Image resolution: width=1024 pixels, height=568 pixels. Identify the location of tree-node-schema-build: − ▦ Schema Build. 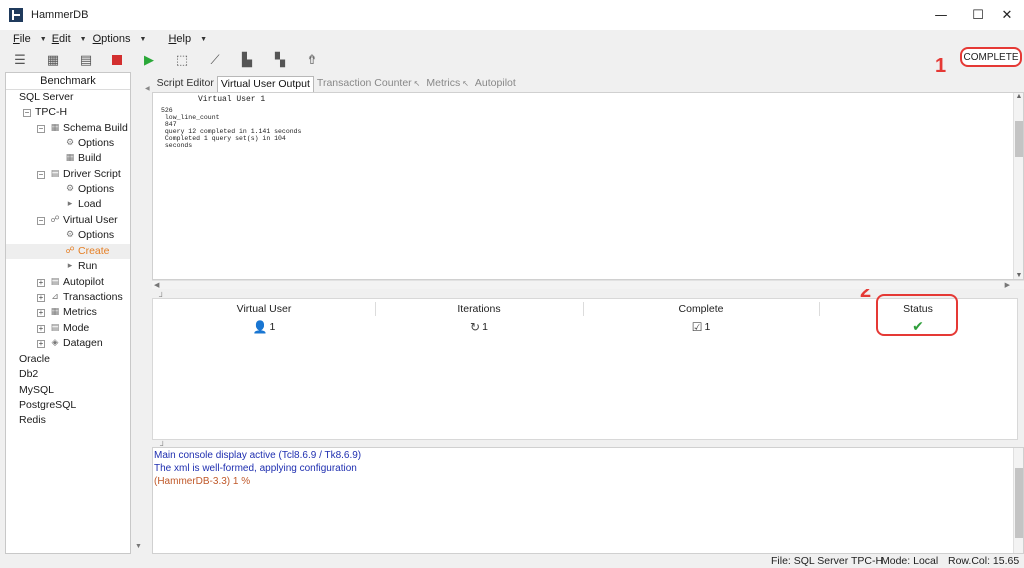
(82, 128).